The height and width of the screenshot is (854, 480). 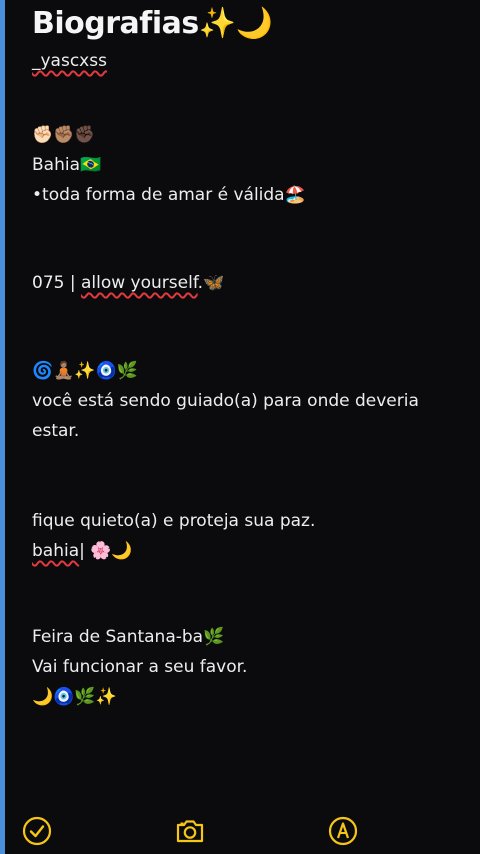 What do you see at coordinates (249, 551) in the screenshot?
I see `note-line-bahia-flower: bahia| 🌸🌙` at bounding box center [249, 551].